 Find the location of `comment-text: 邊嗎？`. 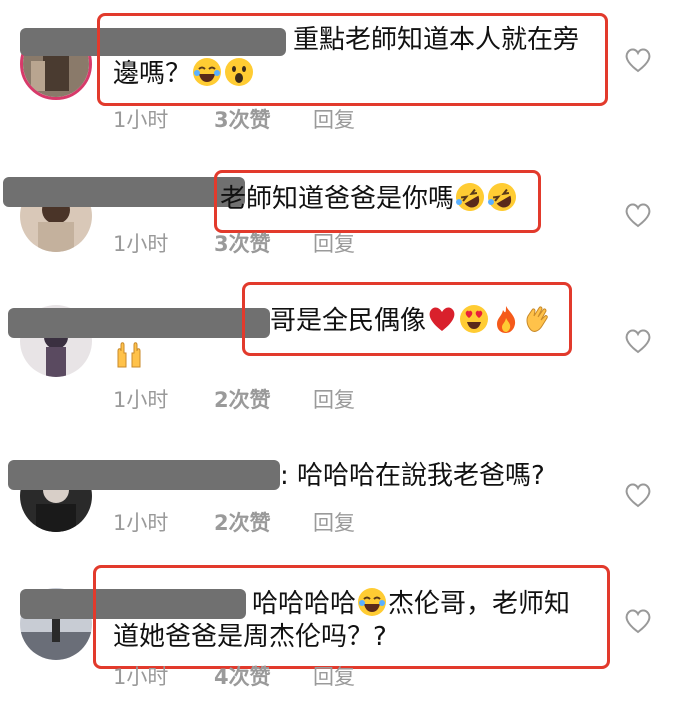

comment-text: 邊嗎？ is located at coordinates (184, 74).